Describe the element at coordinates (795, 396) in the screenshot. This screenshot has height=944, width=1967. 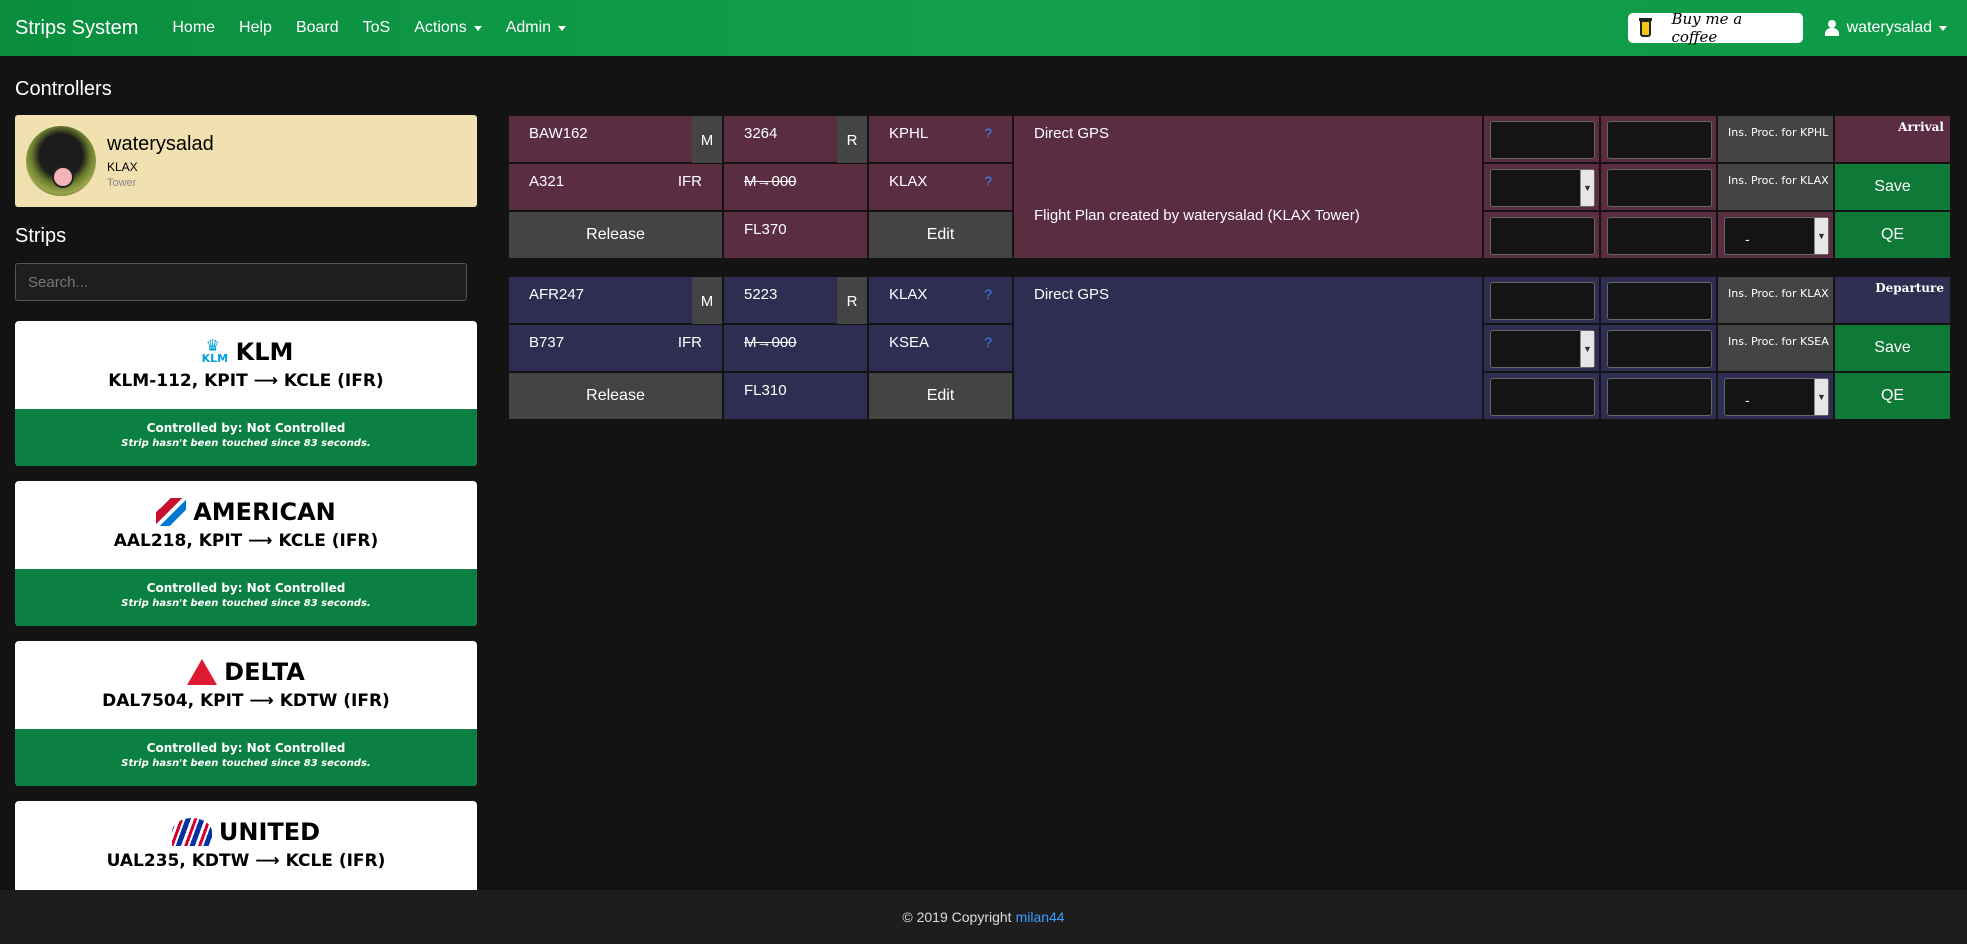
I see `altitude-cell: FL310` at that location.